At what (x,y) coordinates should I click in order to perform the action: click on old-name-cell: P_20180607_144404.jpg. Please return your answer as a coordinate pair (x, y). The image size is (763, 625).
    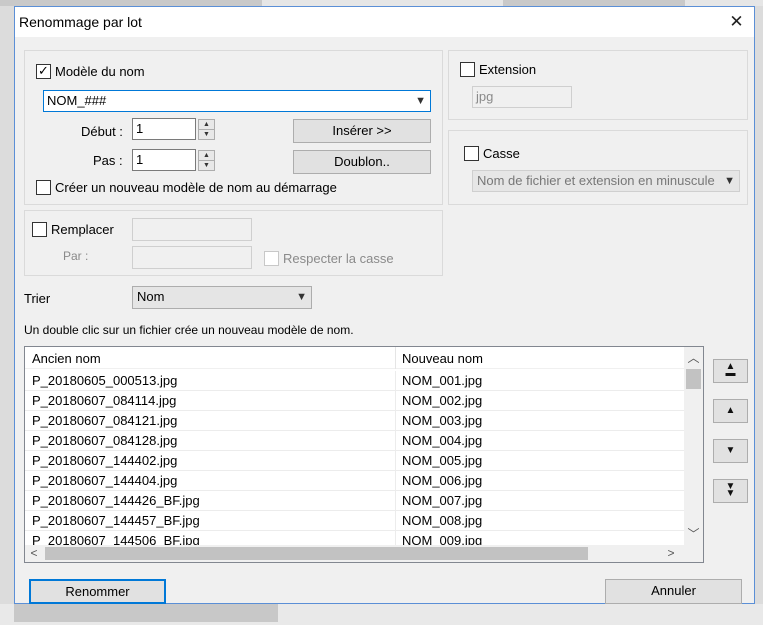
    Looking at the image, I should click on (105, 480).